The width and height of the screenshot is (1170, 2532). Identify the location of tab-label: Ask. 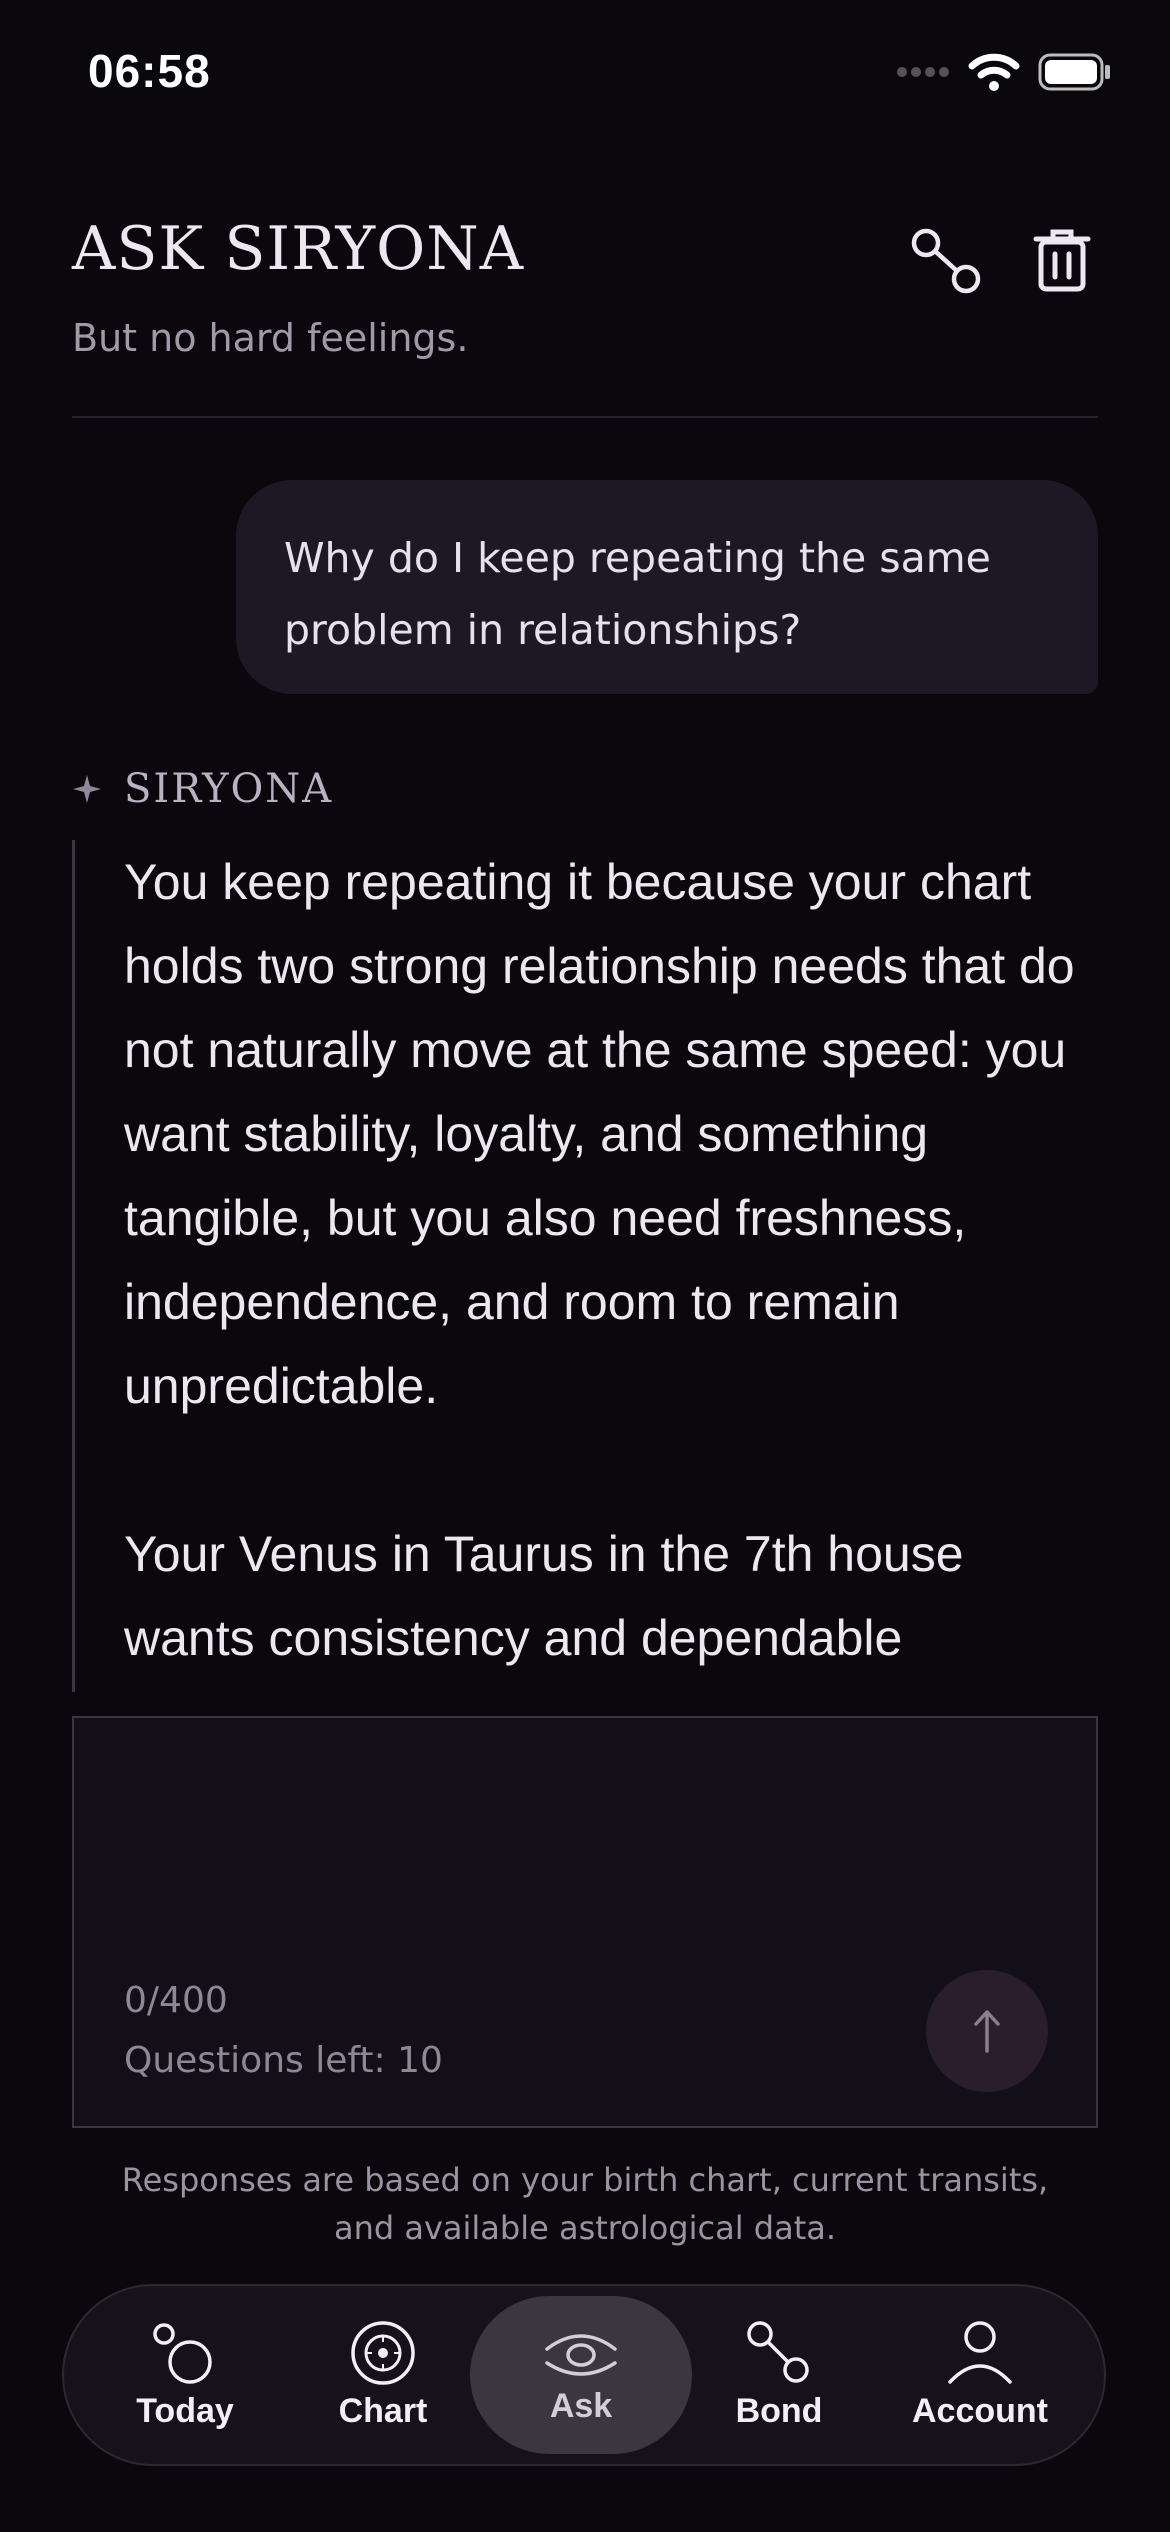
(581, 2405).